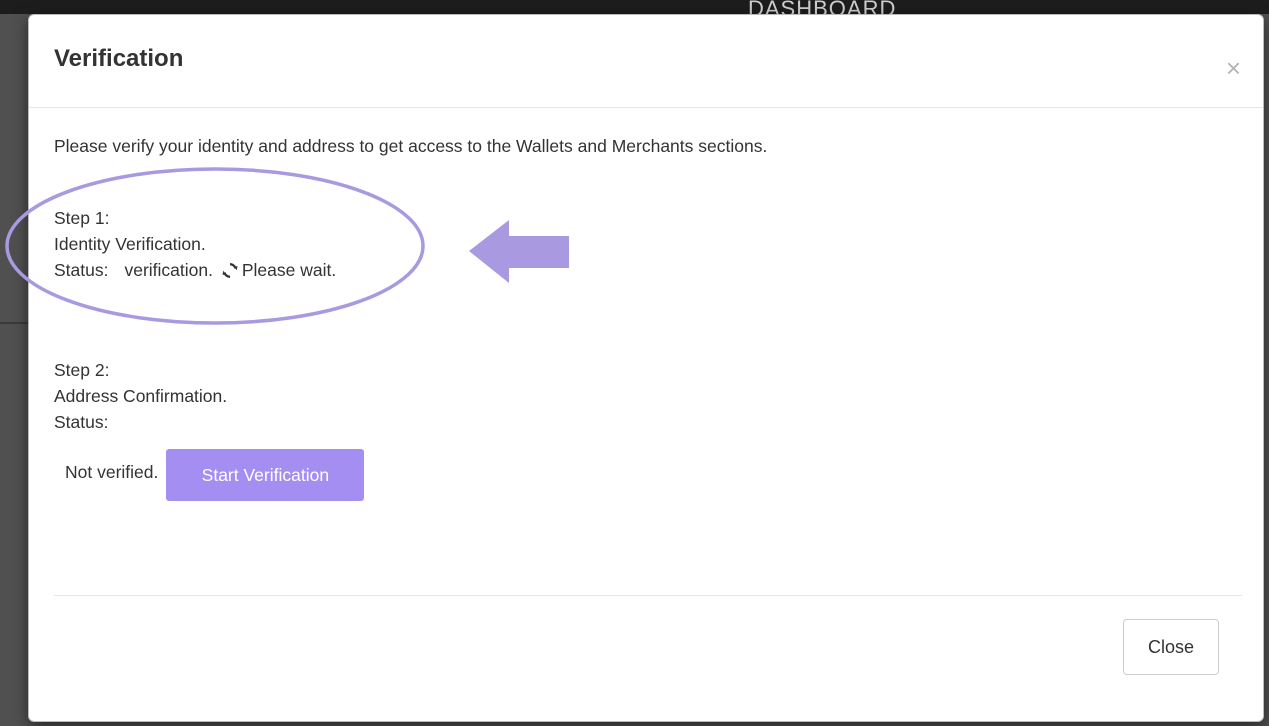  Describe the element at coordinates (82, 370) in the screenshot. I see `step-2-heading: Step 2:` at that location.